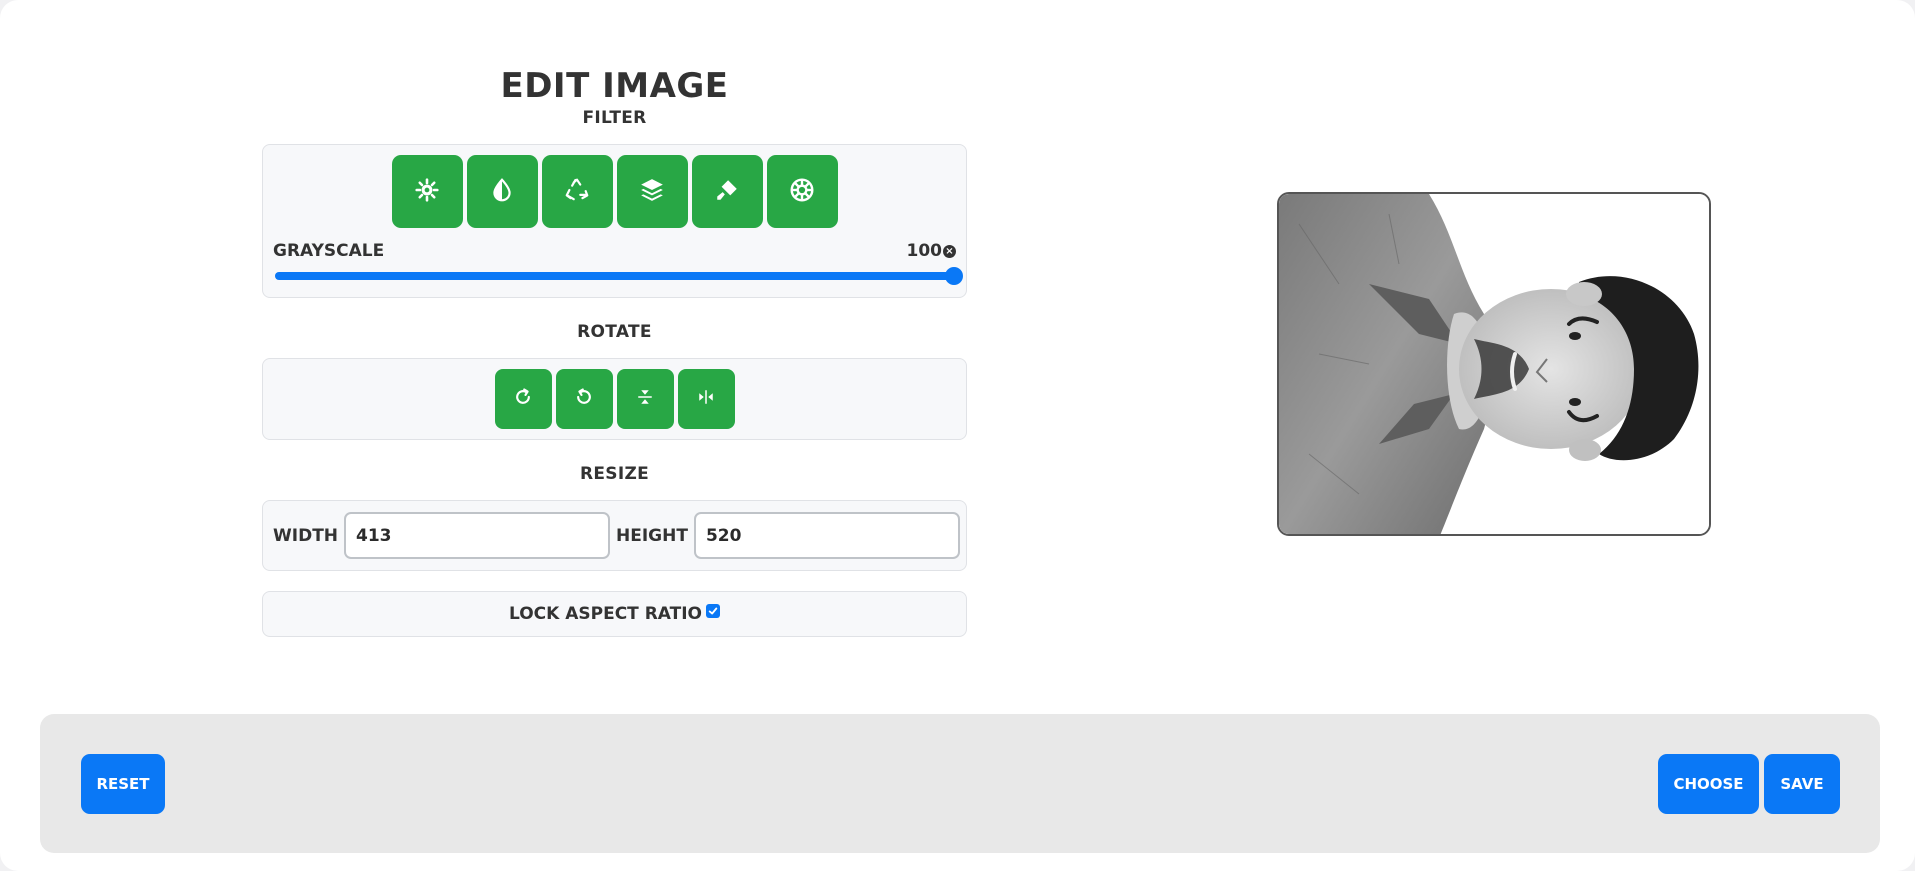 This screenshot has width=1915, height=871. Describe the element at coordinates (614, 86) in the screenshot. I see `page-title: Edit Image` at that location.